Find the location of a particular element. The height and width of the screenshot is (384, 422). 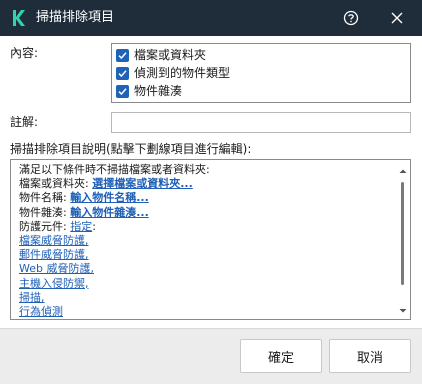

window-title: 掃描排除項目 is located at coordinates (75, 17).